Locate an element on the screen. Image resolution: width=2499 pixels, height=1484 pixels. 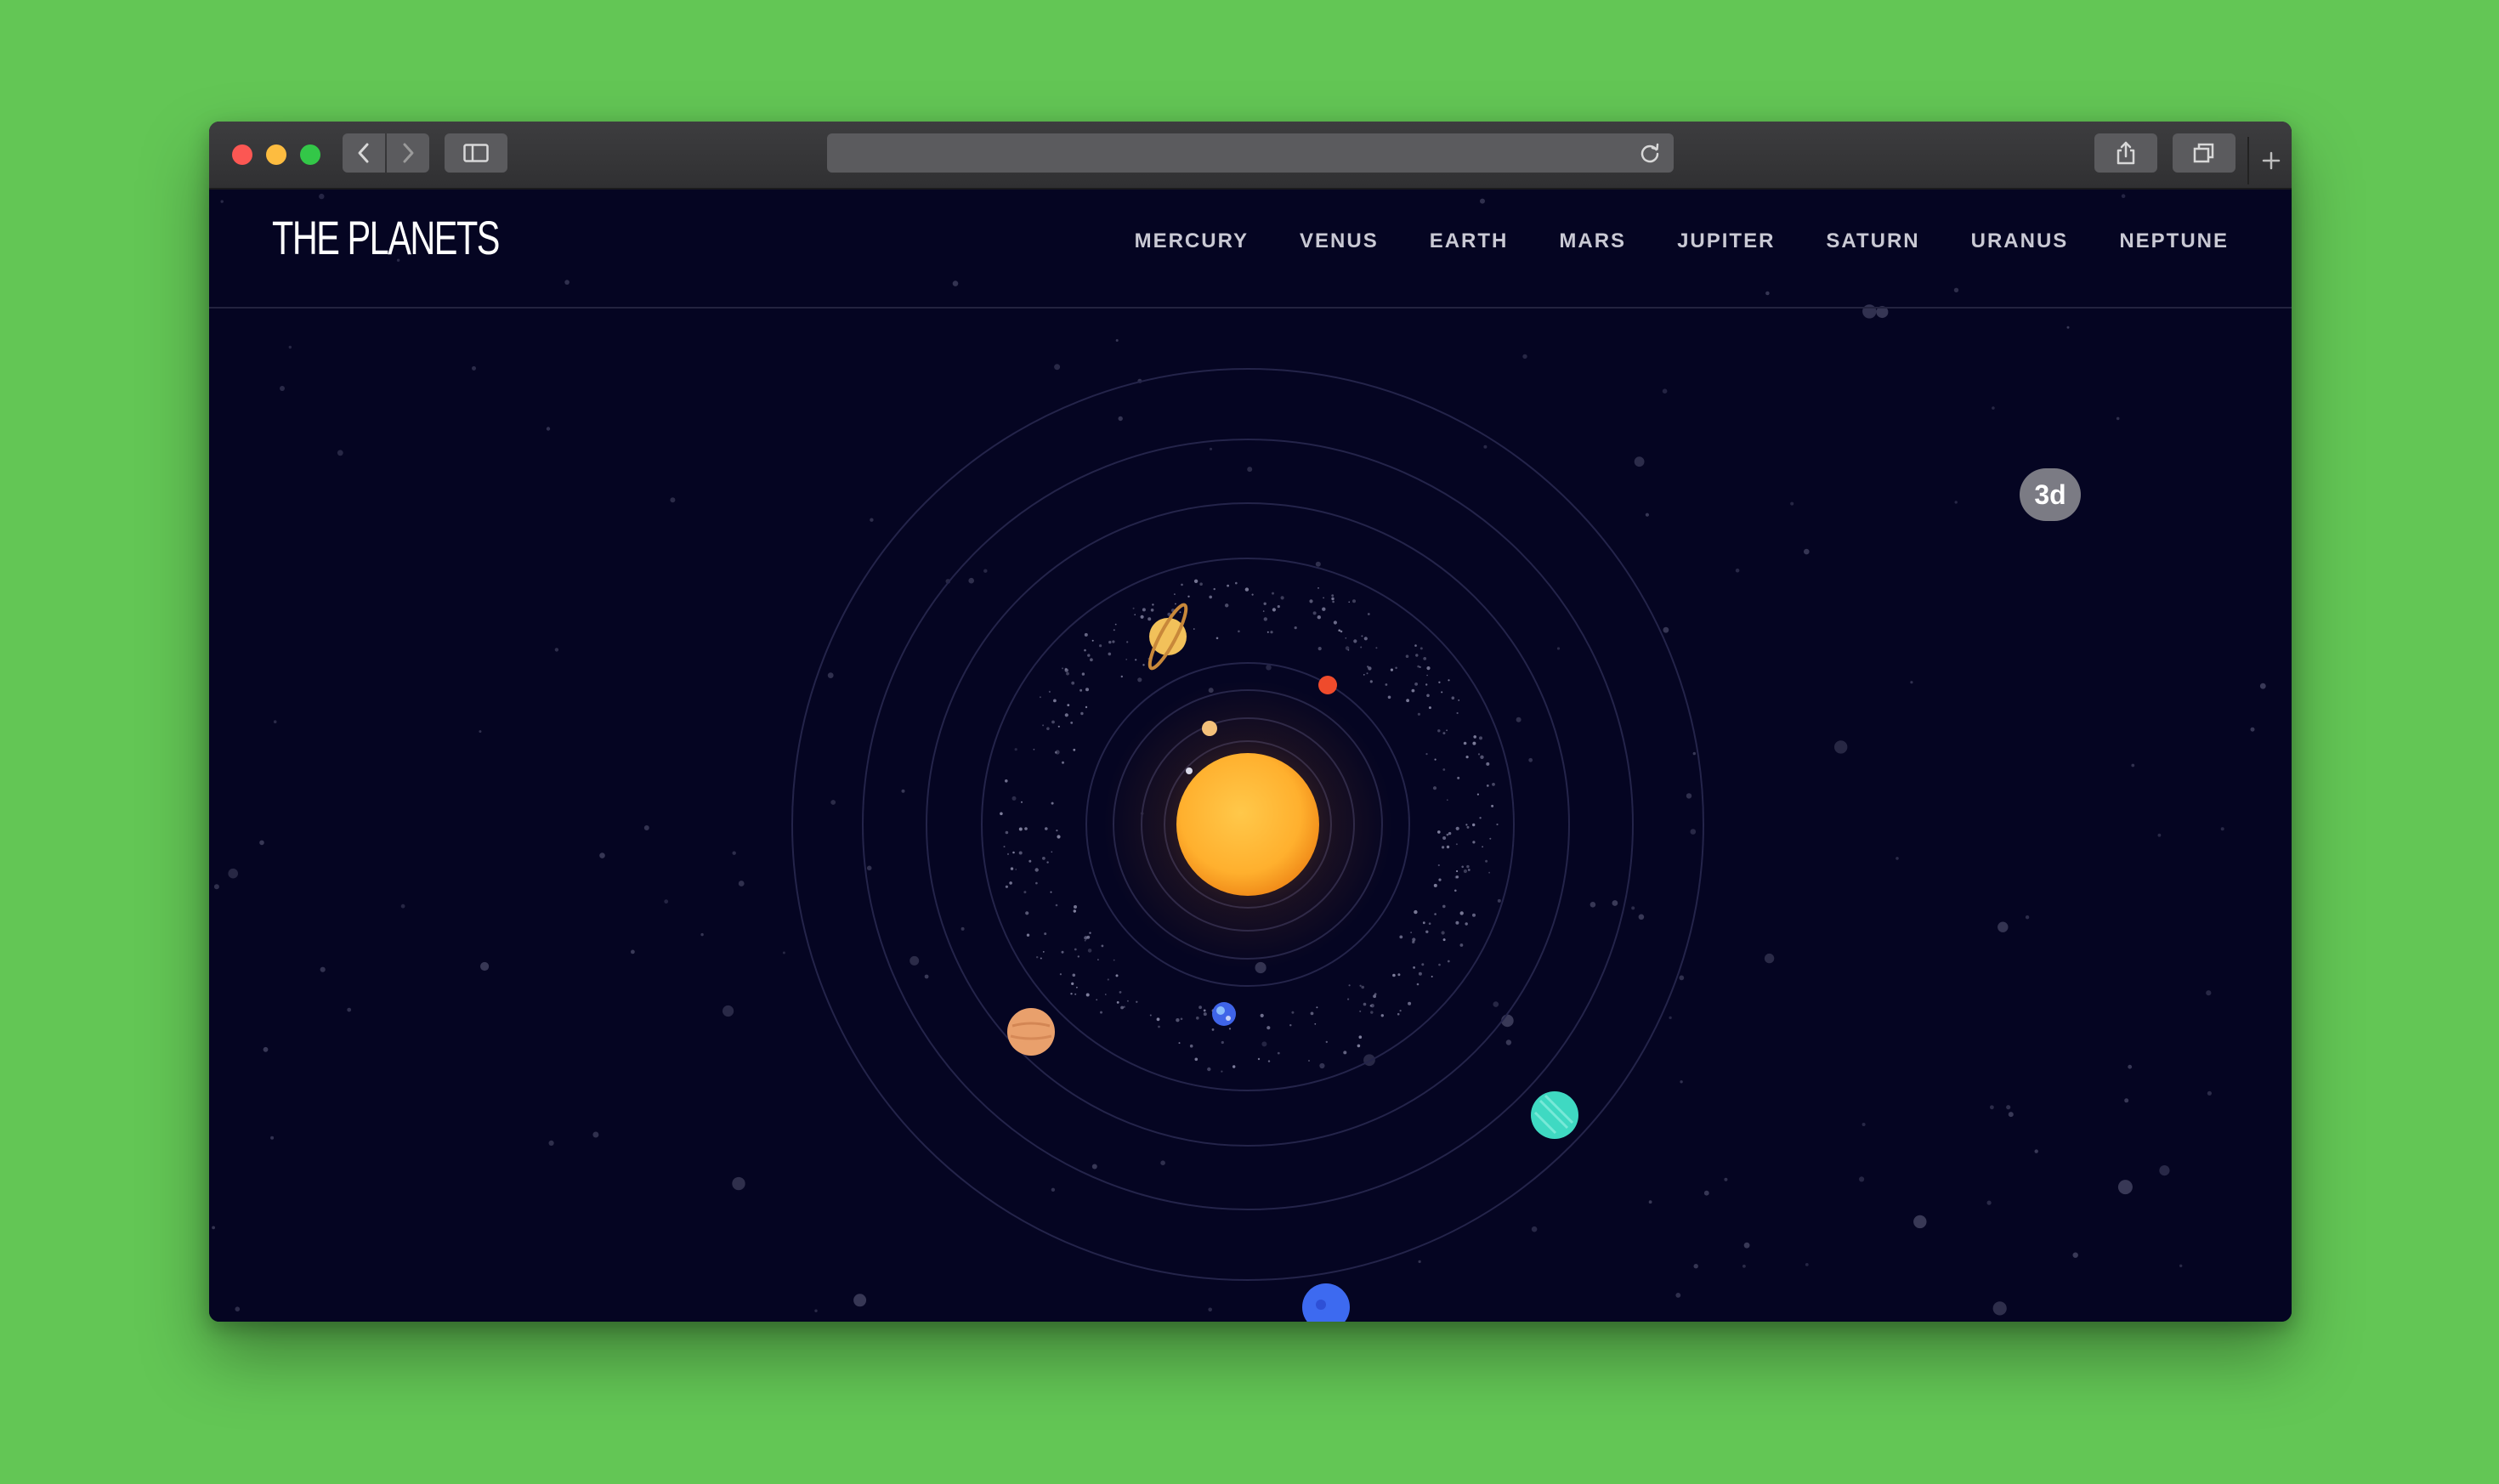
3d-view-toggle-button: 3d is located at coordinates (2050, 494).